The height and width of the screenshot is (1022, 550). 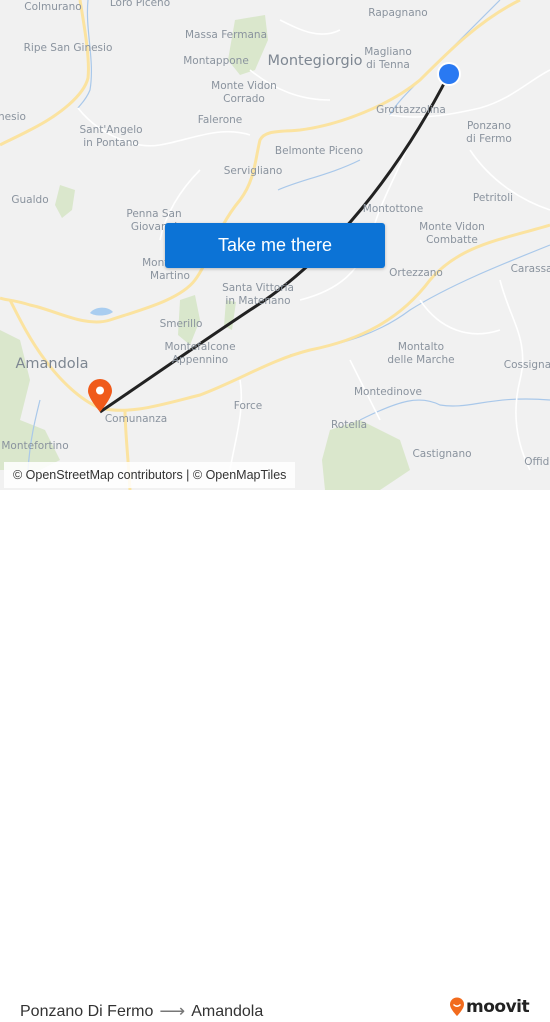 What do you see at coordinates (248, 406) in the screenshot?
I see `place-label: Force` at bounding box center [248, 406].